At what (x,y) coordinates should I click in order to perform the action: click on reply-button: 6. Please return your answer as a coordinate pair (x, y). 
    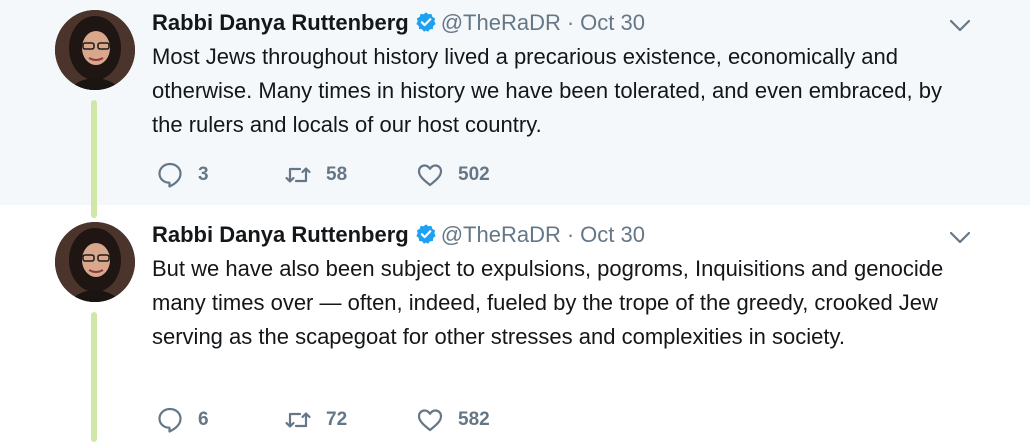
    Looking at the image, I should click on (182, 420).